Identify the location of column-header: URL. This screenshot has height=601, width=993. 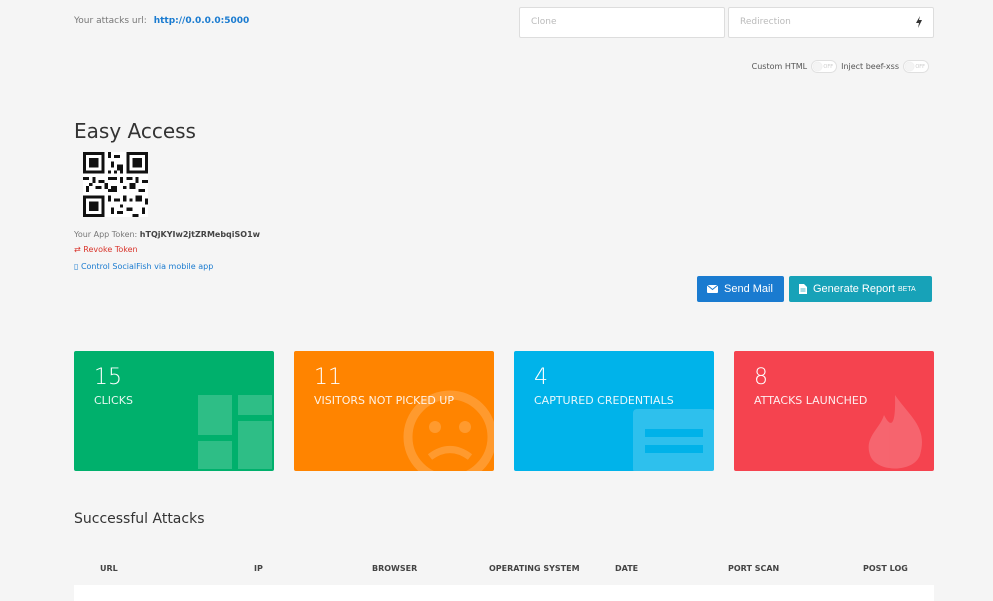
(109, 568).